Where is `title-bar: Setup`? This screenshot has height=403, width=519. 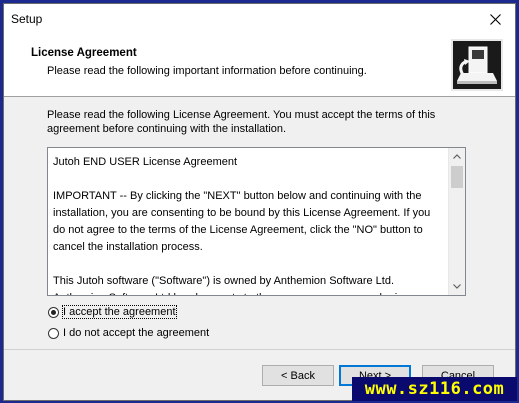 title-bar: Setup is located at coordinates (259, 19).